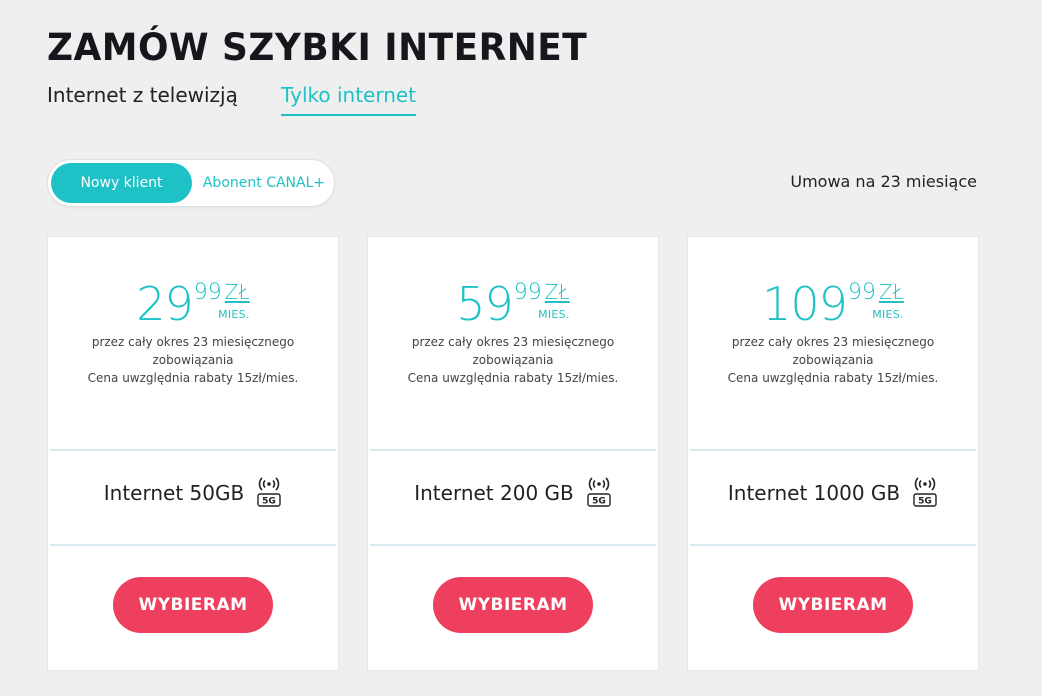  I want to click on price: 59 99 ZŁ MIES., so click(513, 304).